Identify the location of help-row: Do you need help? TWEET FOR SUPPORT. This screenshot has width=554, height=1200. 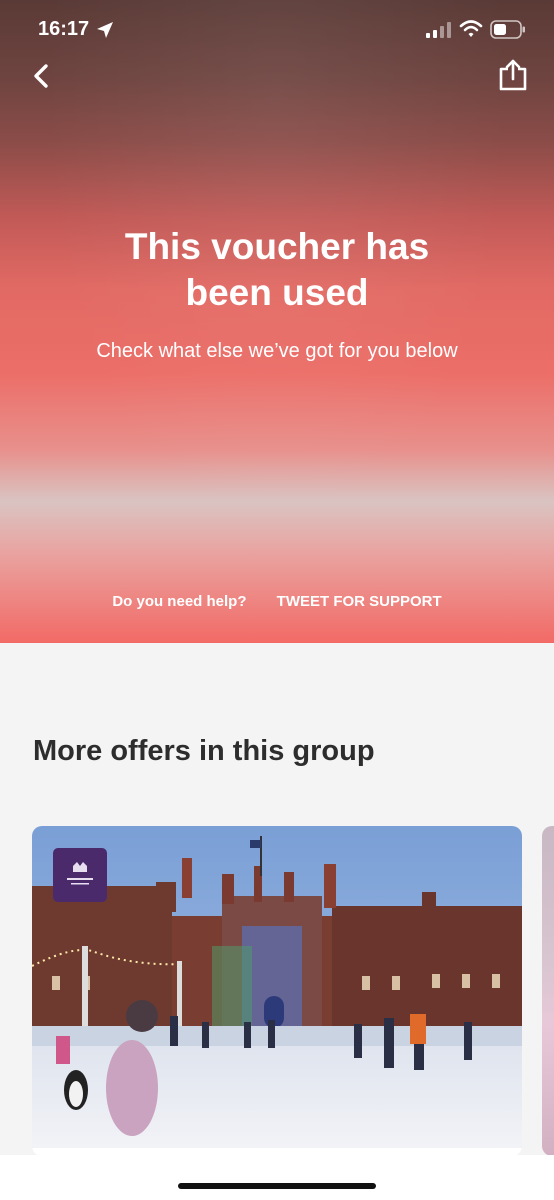
(277, 601).